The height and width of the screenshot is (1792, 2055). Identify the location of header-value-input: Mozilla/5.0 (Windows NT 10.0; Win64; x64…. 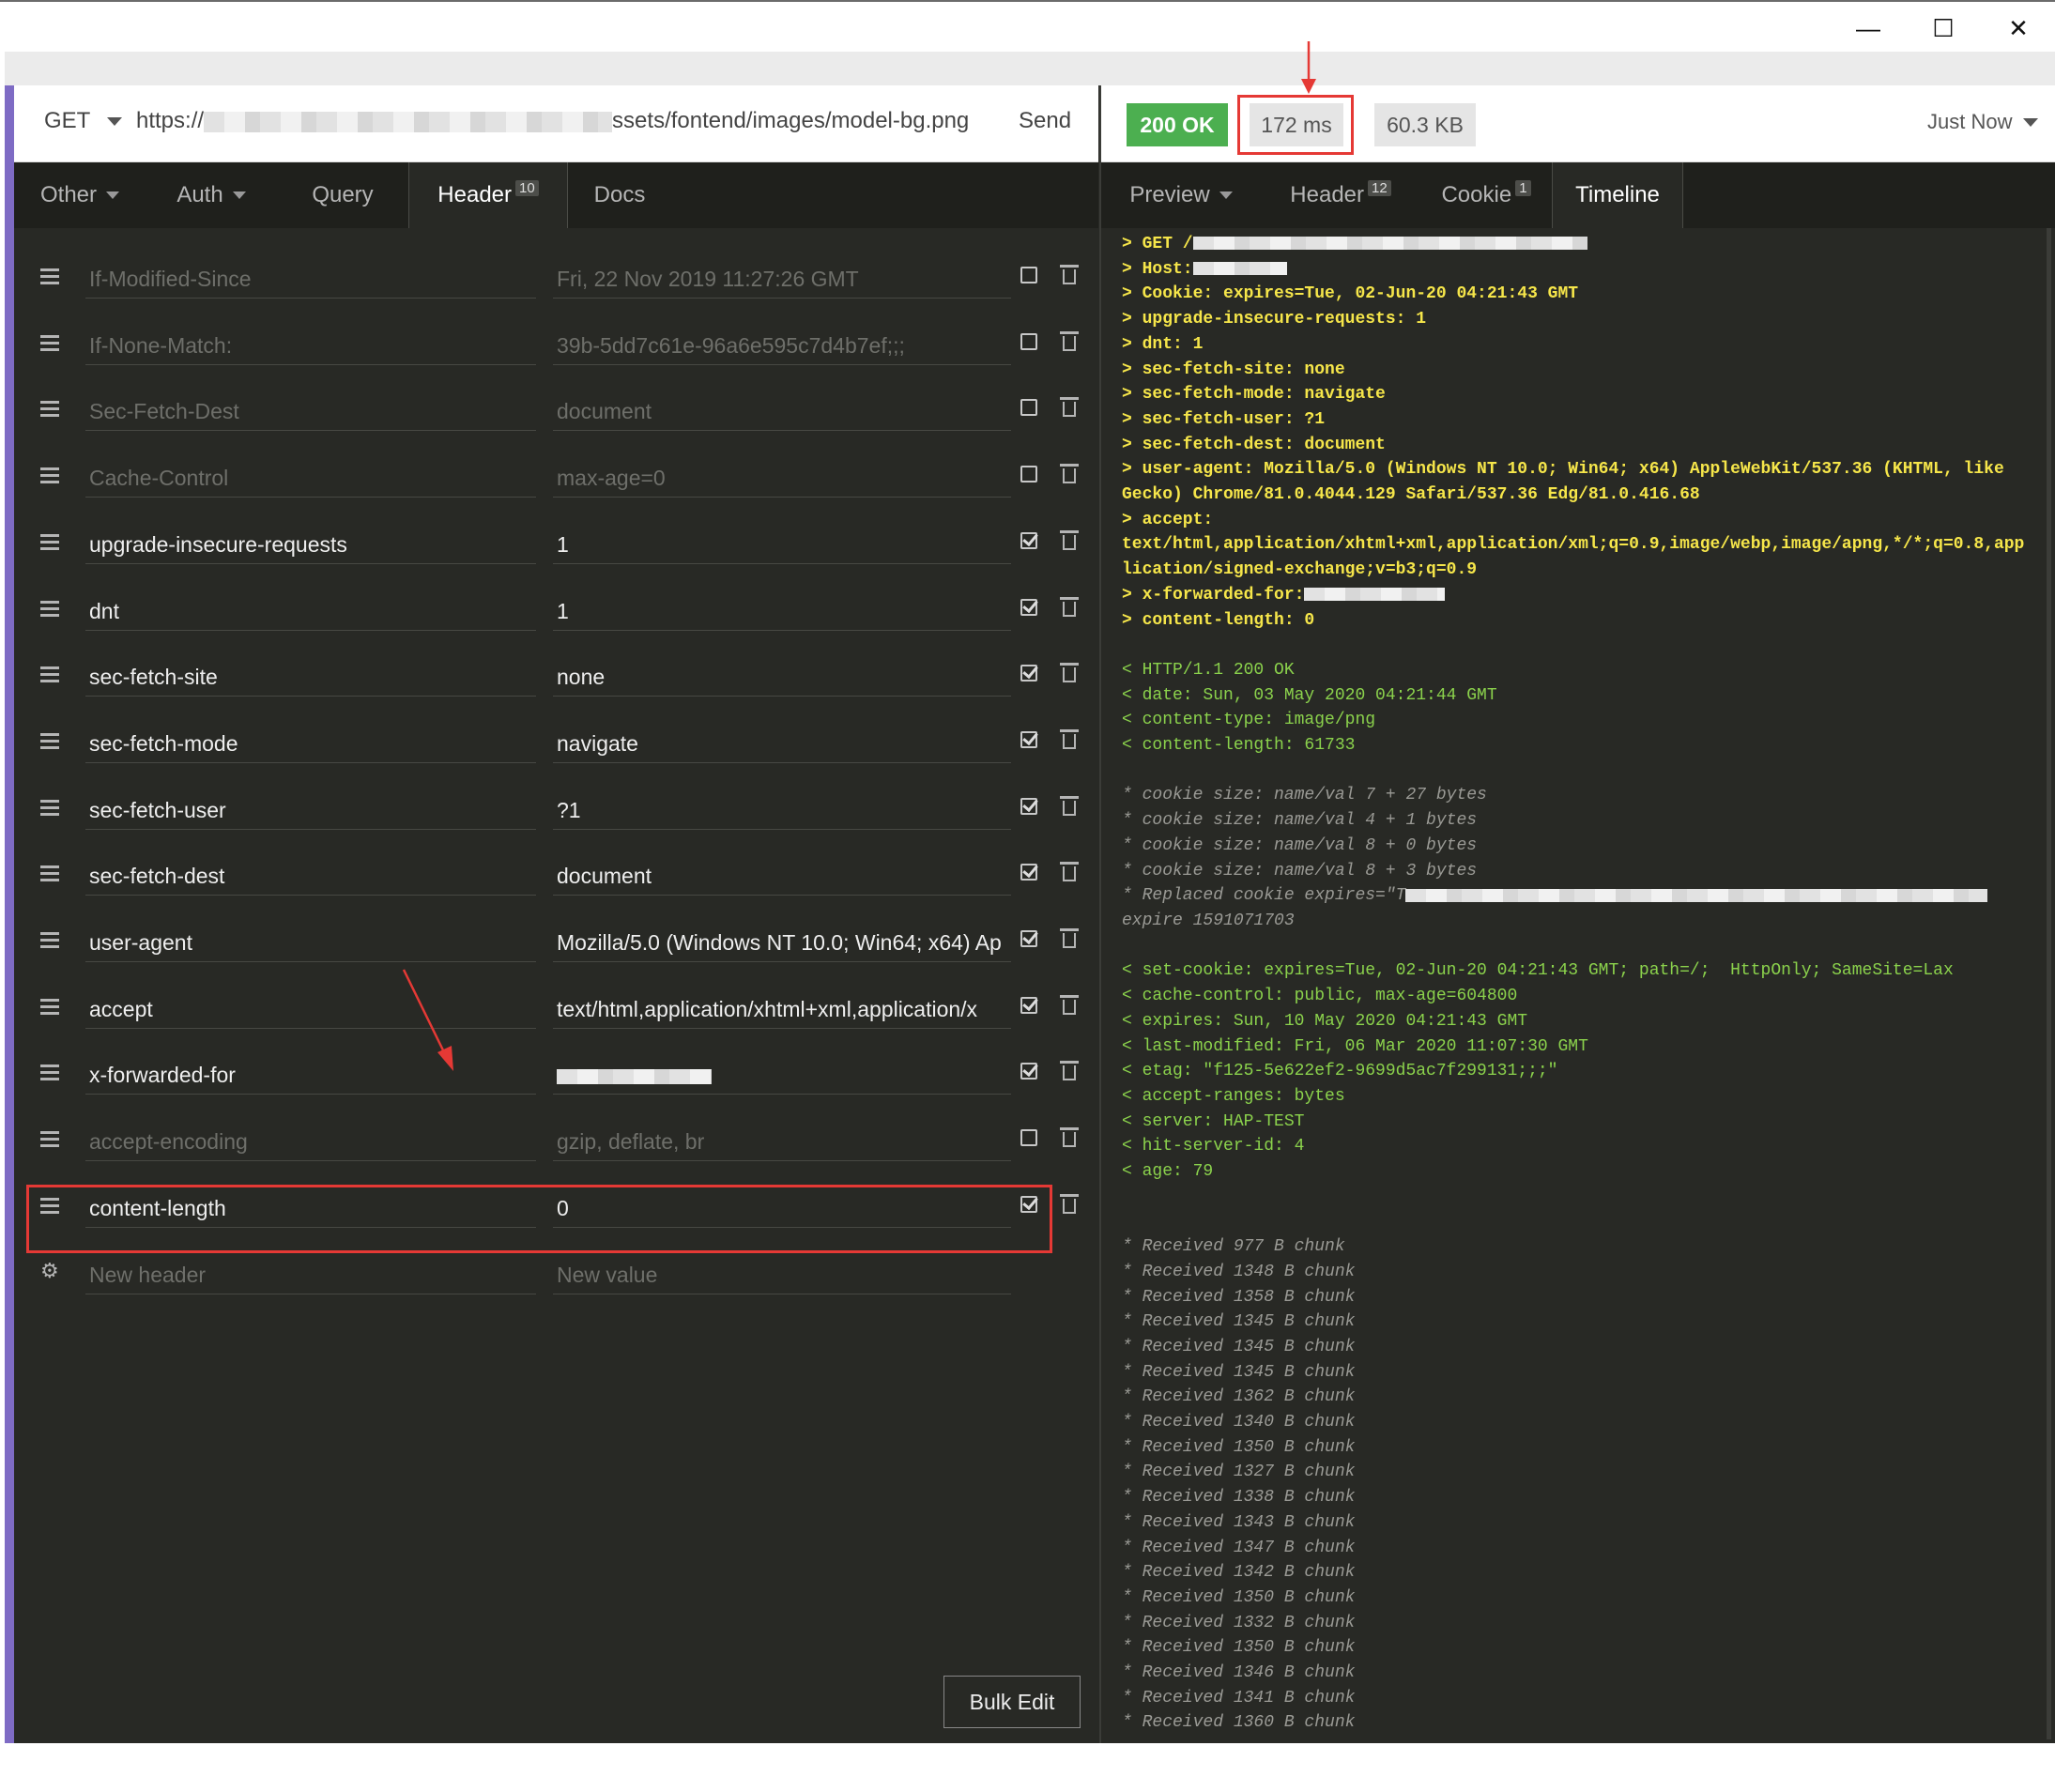
(782, 940).